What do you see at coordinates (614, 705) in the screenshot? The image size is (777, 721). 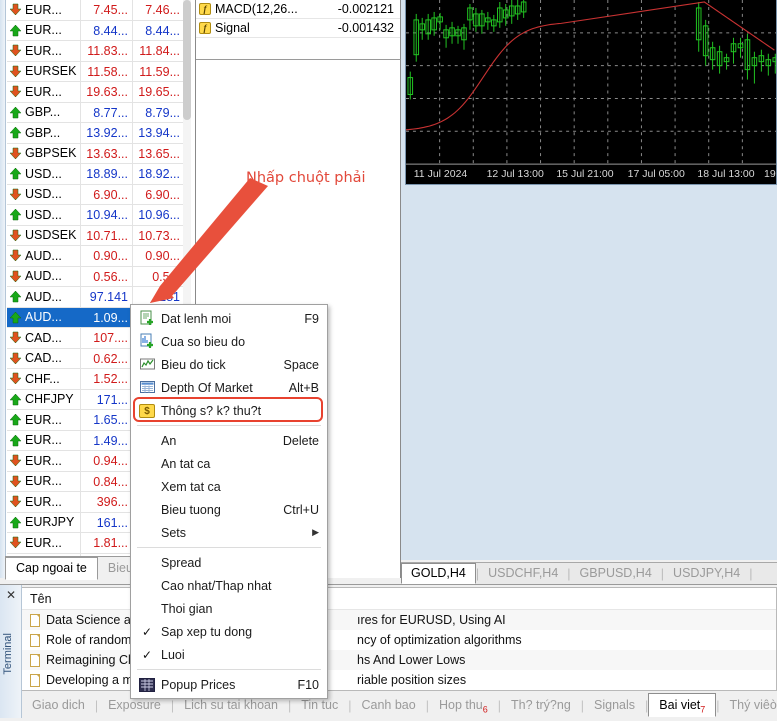 I see `terminal-tab: Signals` at bounding box center [614, 705].